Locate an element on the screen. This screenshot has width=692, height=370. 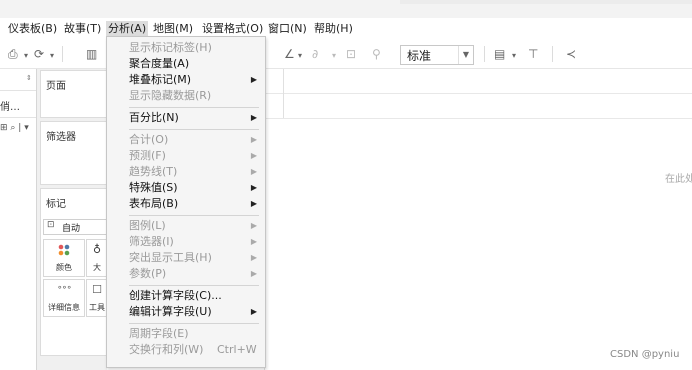
menu-item-table-layout: 表布局(B) ▶ is located at coordinates (186, 204).